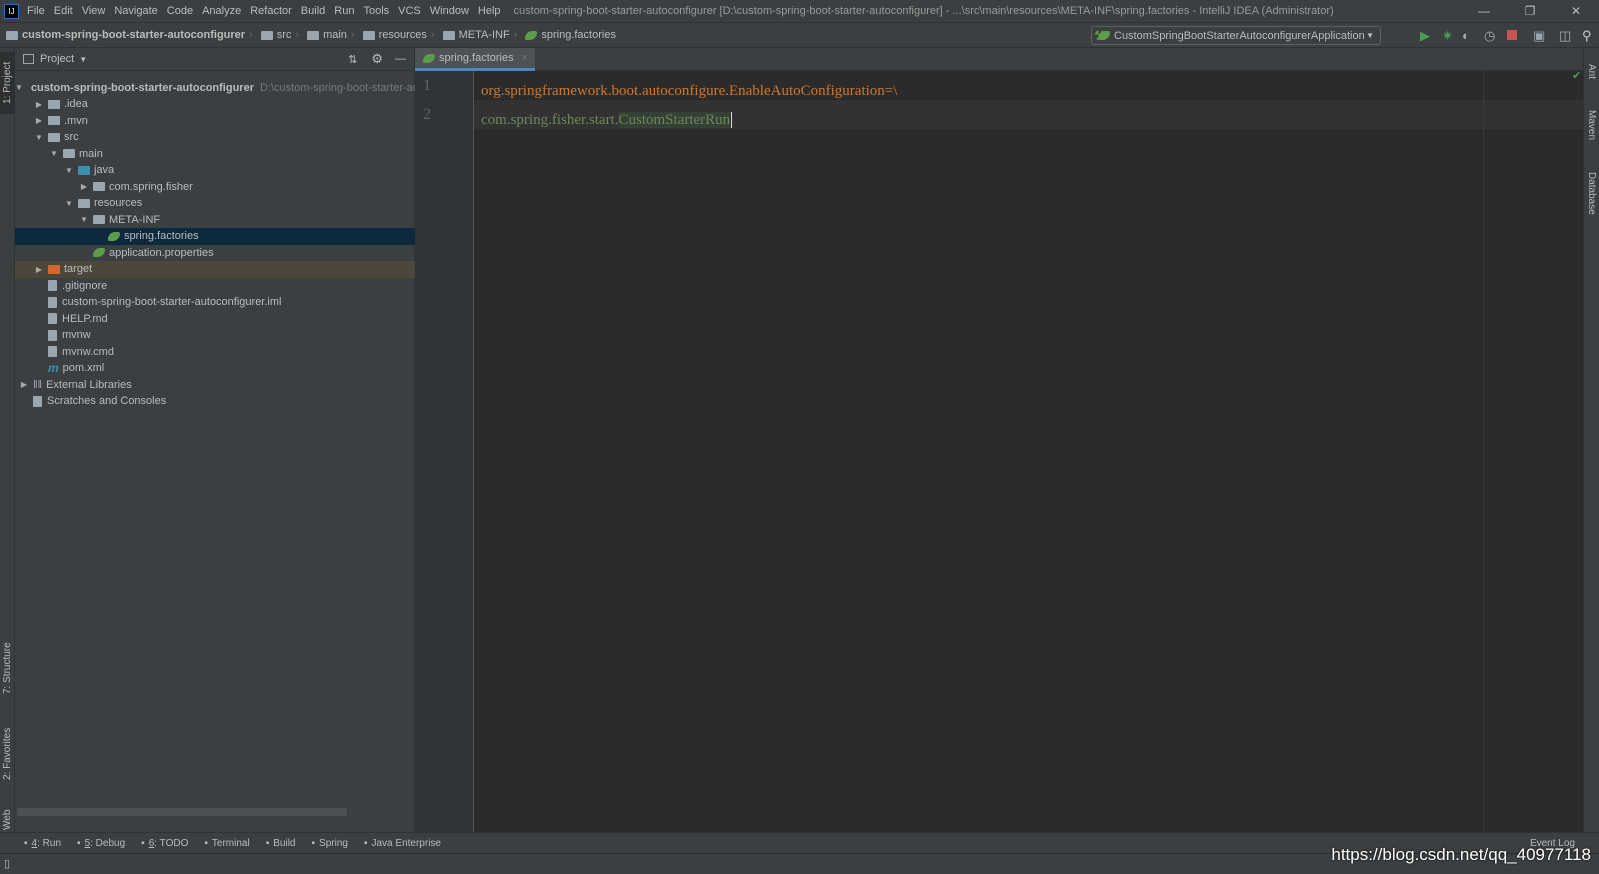 Image resolution: width=1599 pixels, height=874 pixels. Describe the element at coordinates (1591, 193) in the screenshot. I see `database-tool-tab: Database` at that location.